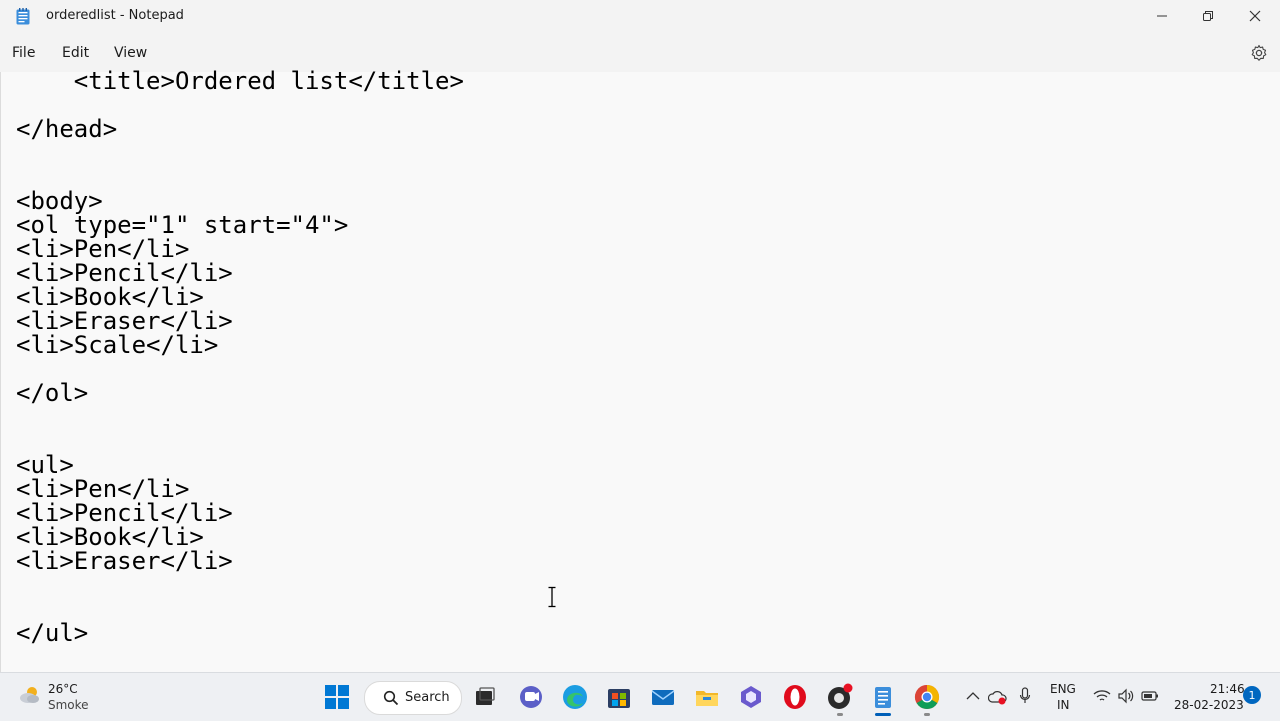  I want to click on notepad-taskbar-icon, so click(883, 697).